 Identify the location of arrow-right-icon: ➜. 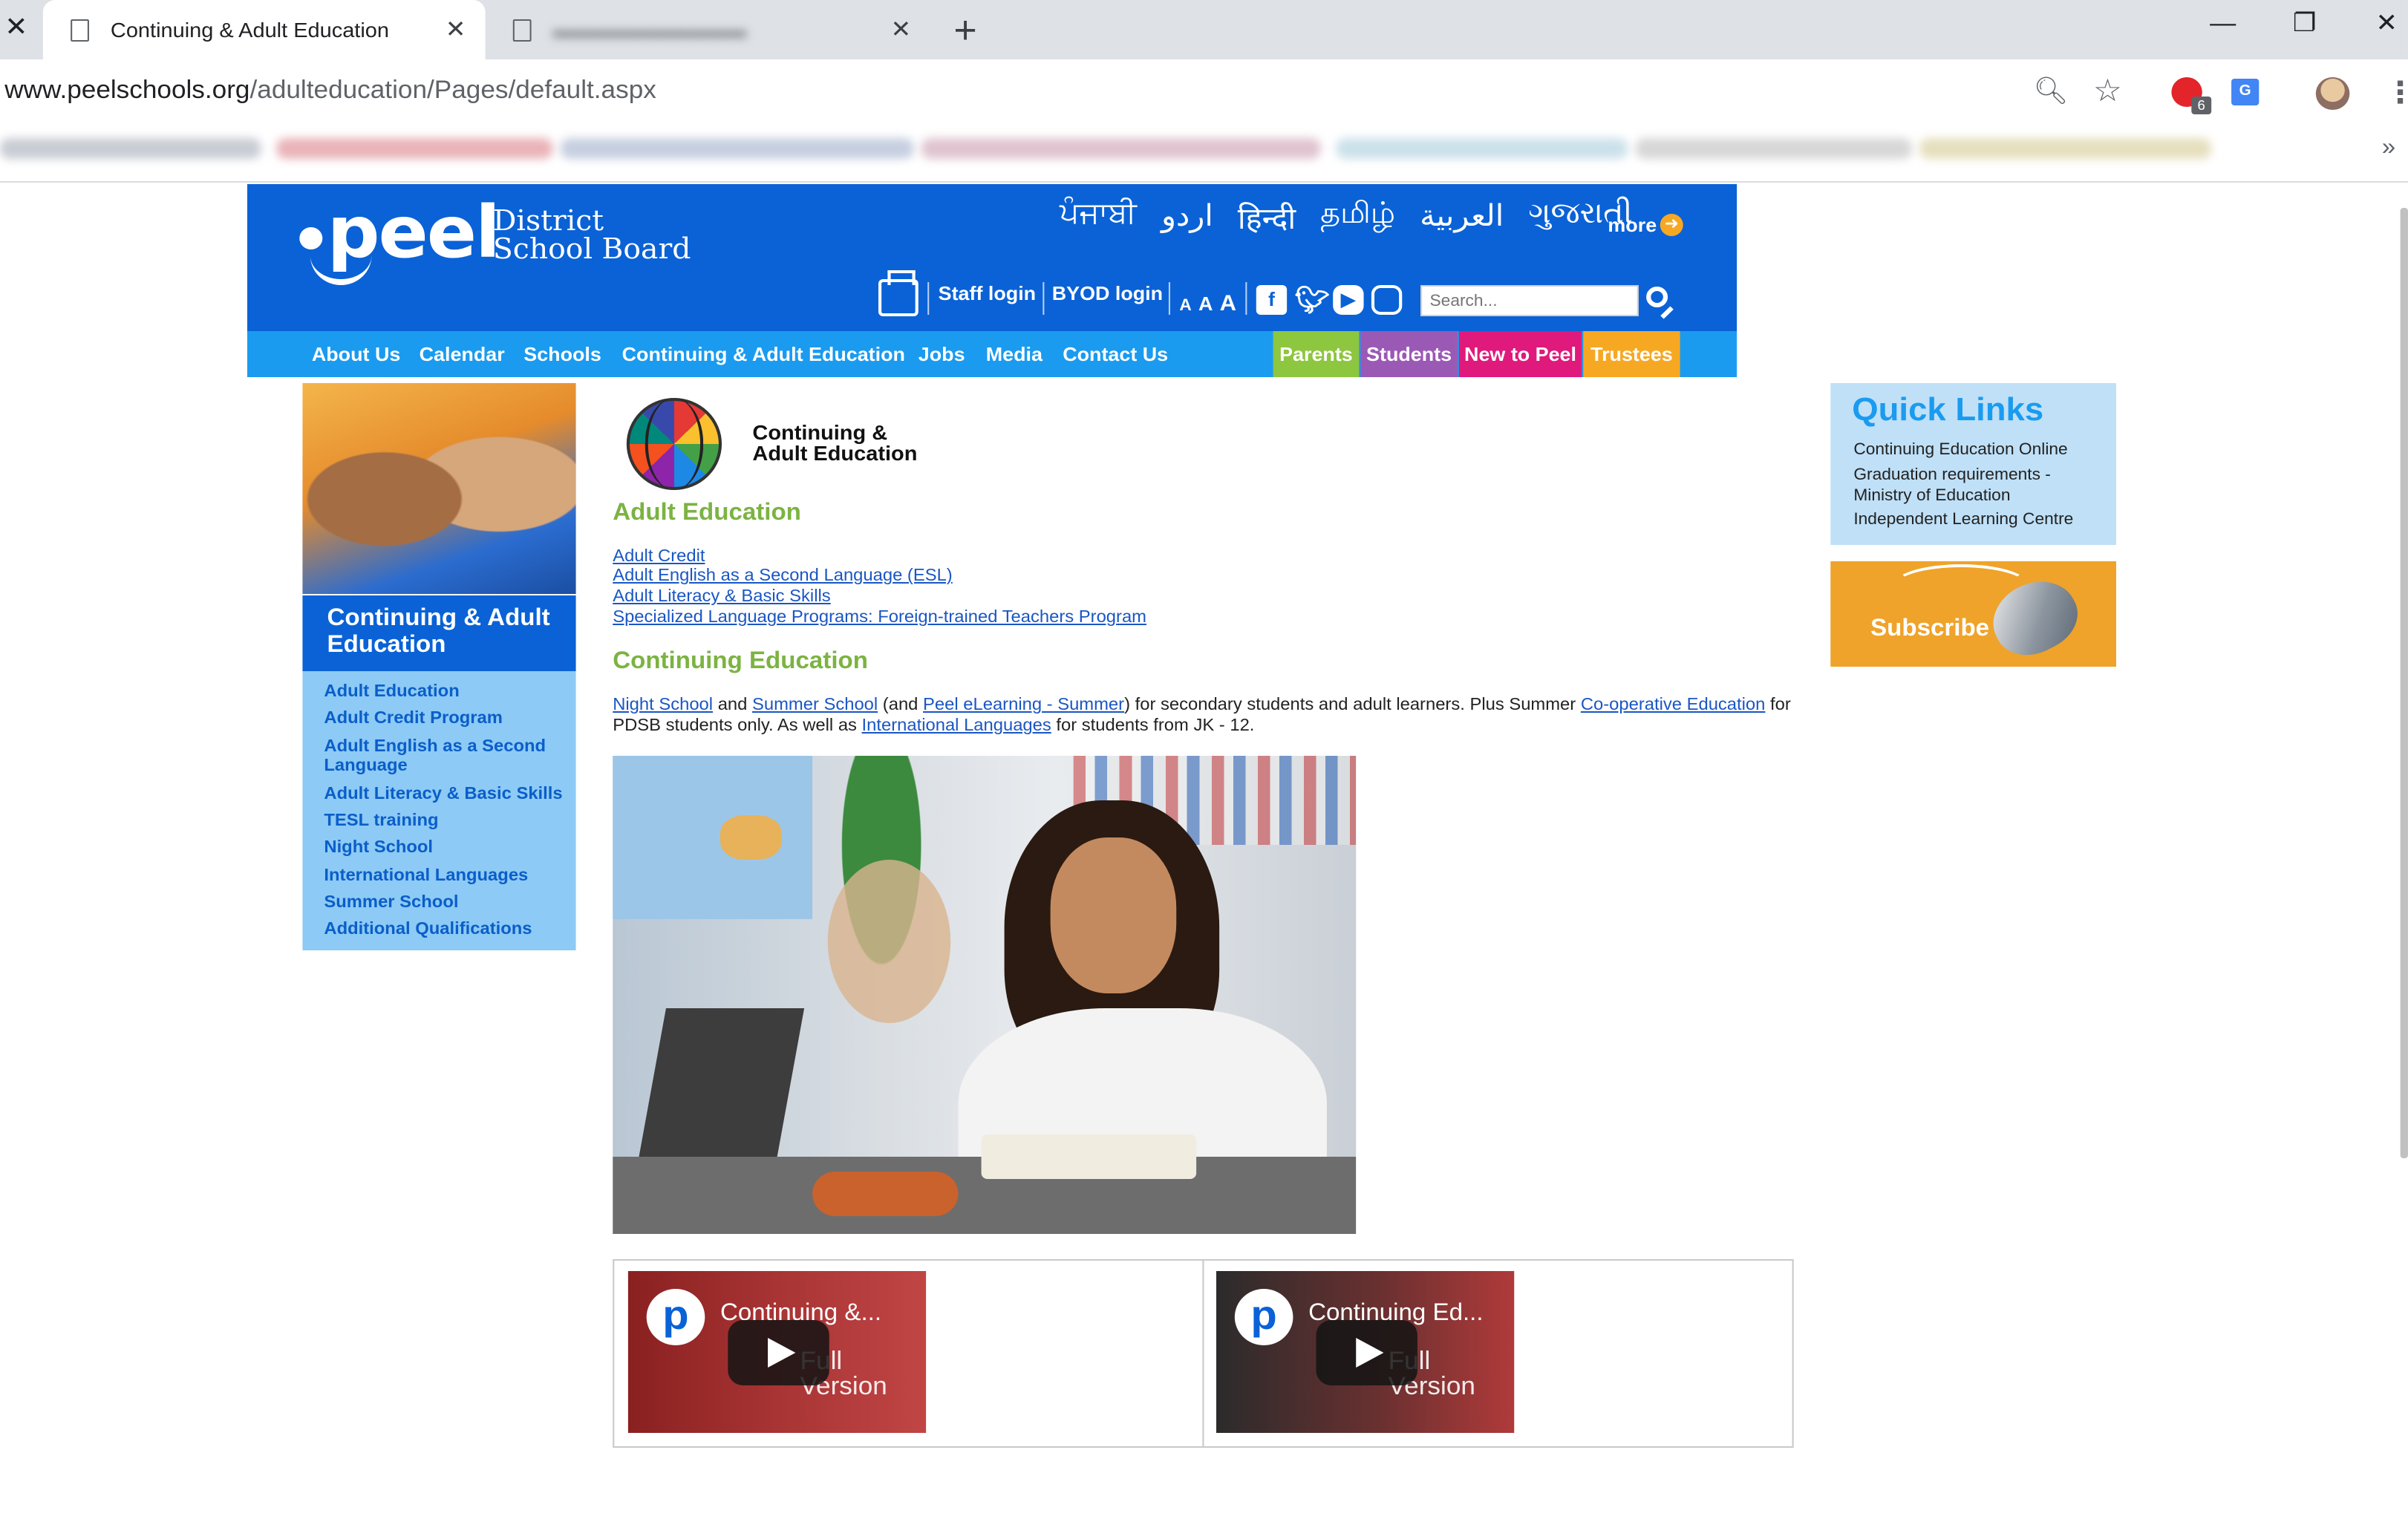
(1671, 225).